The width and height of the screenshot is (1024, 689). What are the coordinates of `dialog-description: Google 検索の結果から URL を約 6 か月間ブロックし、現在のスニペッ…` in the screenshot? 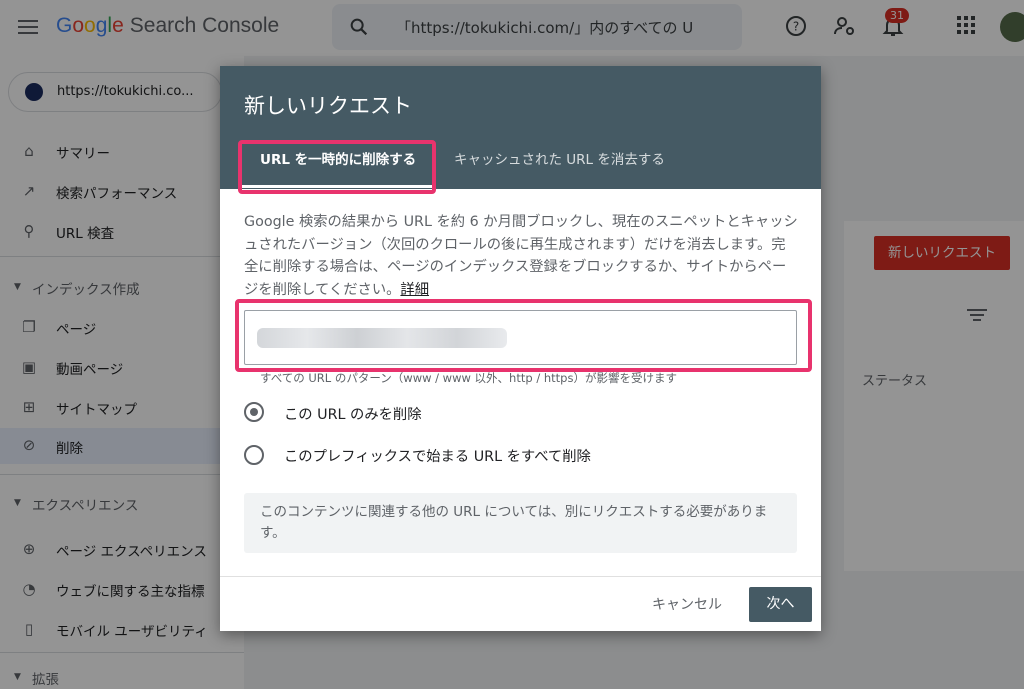 It's located at (521, 256).